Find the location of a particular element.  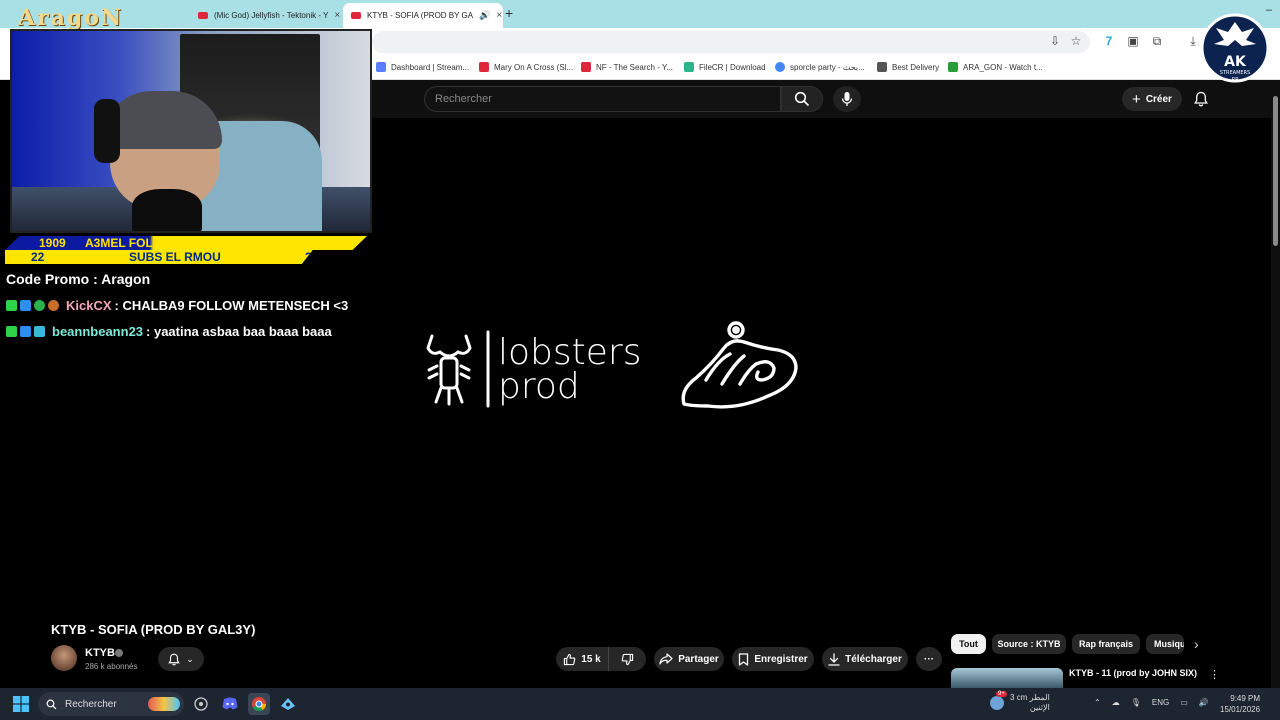

recommendation-menu-icon: ⋮ is located at coordinates (1214, 674).